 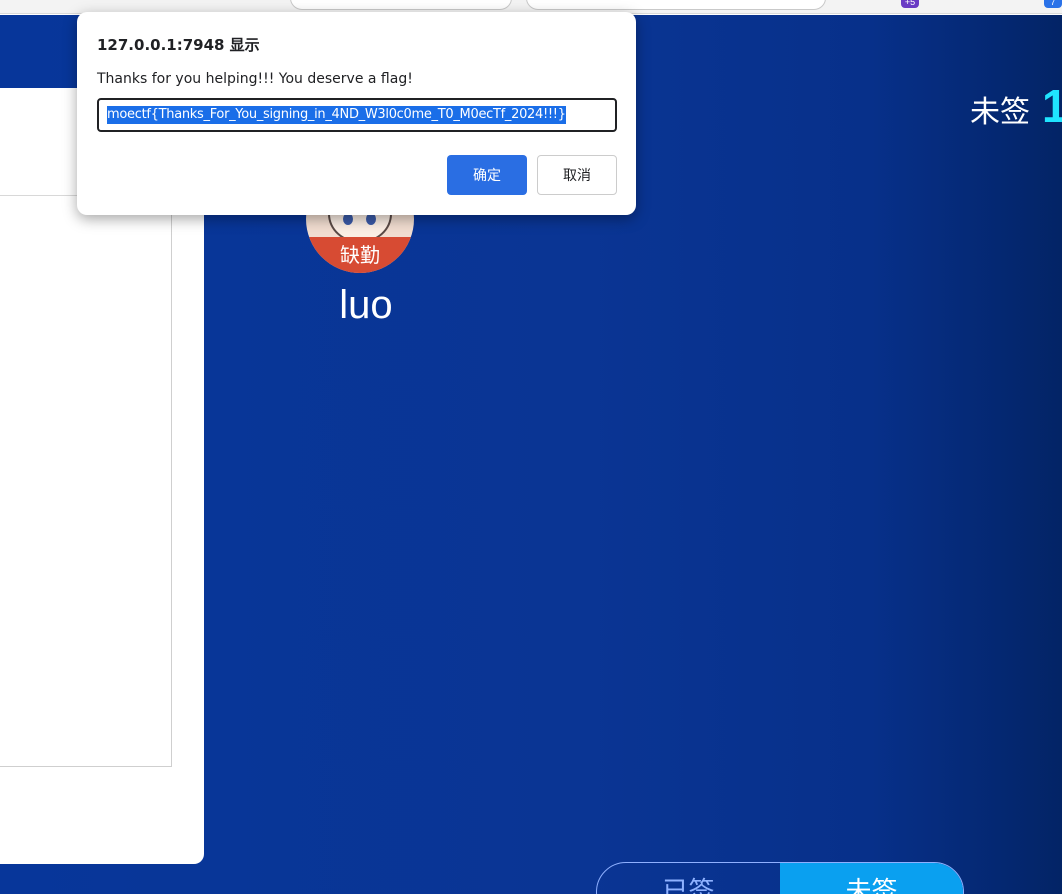 I want to click on panel-content-box, so click(x=86, y=481).